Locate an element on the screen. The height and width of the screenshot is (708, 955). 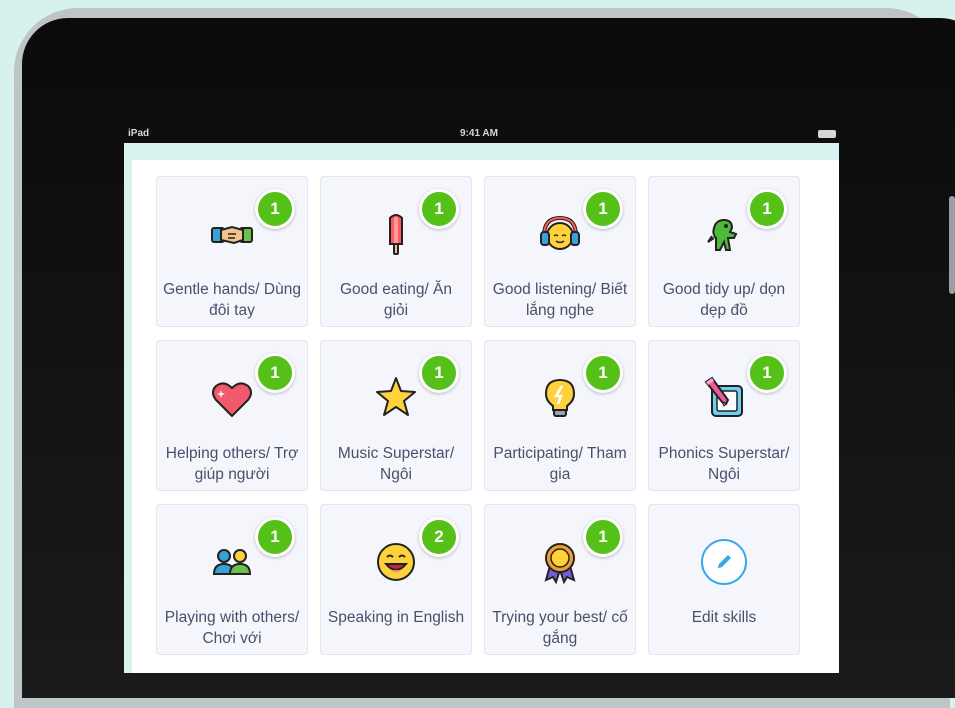
skill-label: Good eating/ Ăn giỏi is located at coordinates (396, 300).